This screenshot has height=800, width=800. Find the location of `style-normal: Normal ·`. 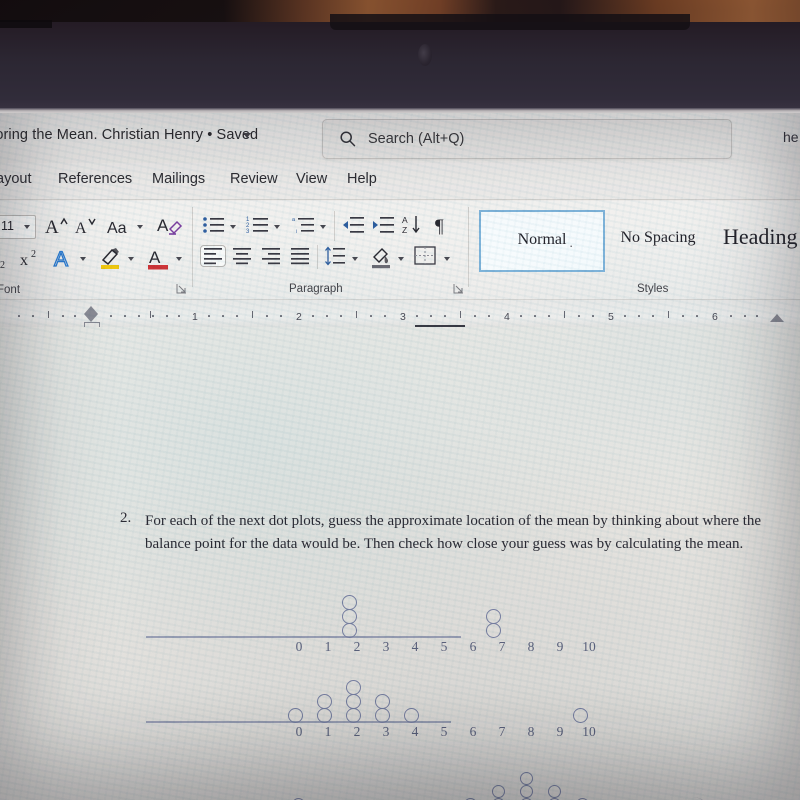

style-normal: Normal · is located at coordinates (542, 241).